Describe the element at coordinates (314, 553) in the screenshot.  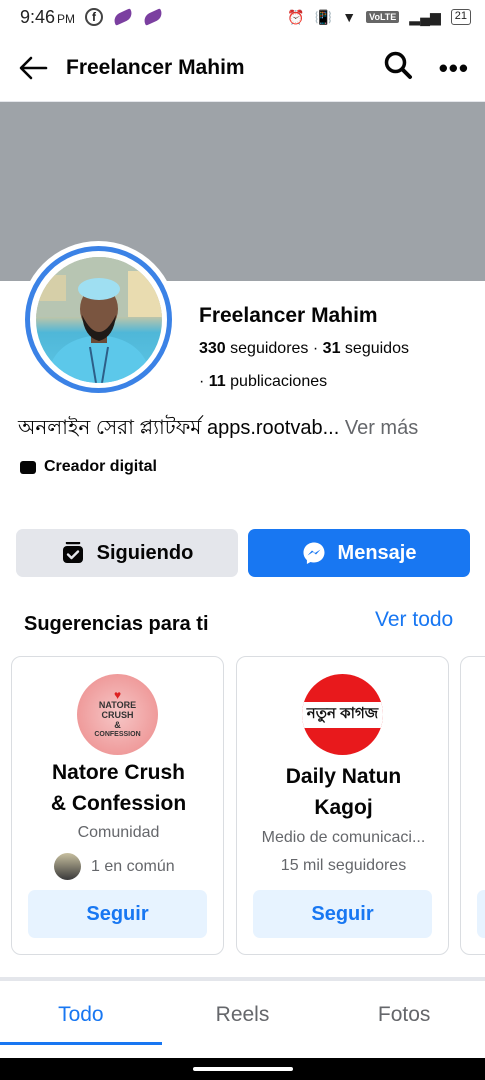
I see `messenger-icon` at that location.